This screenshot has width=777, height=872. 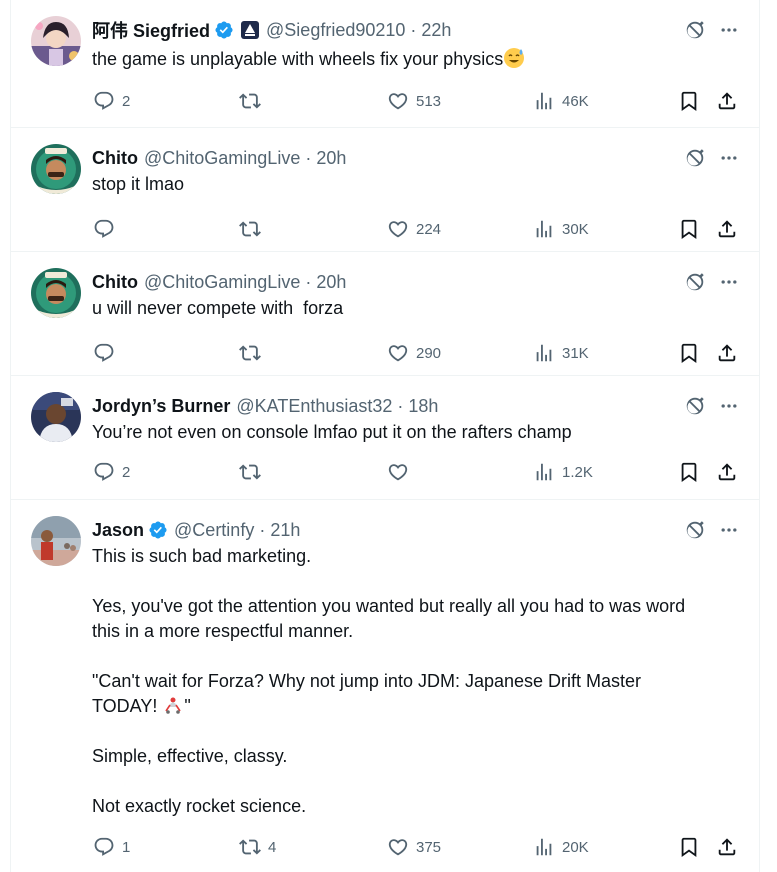 What do you see at coordinates (118, 530) in the screenshot?
I see `display-name: Jason` at bounding box center [118, 530].